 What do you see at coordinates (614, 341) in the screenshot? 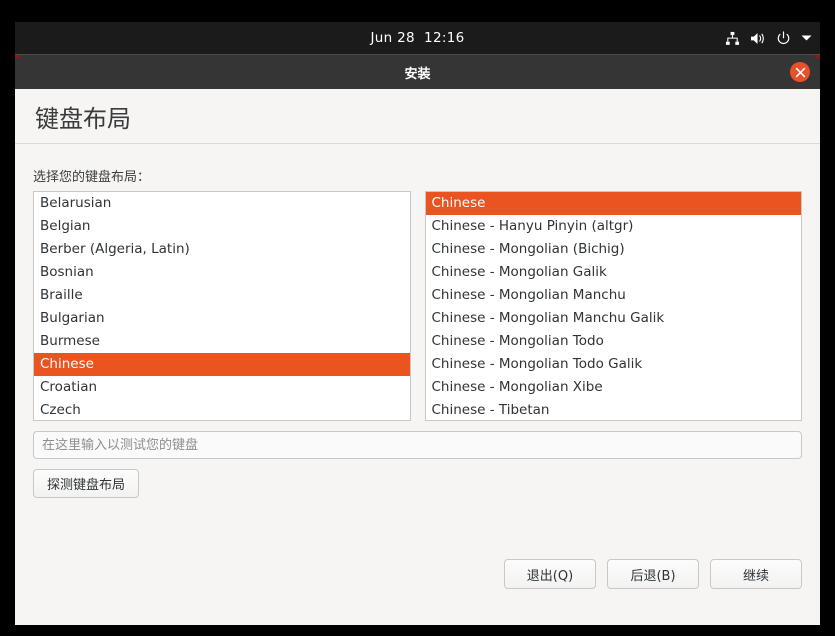
I see `variant-list-item: Chinese - Mongolian Todo` at bounding box center [614, 341].